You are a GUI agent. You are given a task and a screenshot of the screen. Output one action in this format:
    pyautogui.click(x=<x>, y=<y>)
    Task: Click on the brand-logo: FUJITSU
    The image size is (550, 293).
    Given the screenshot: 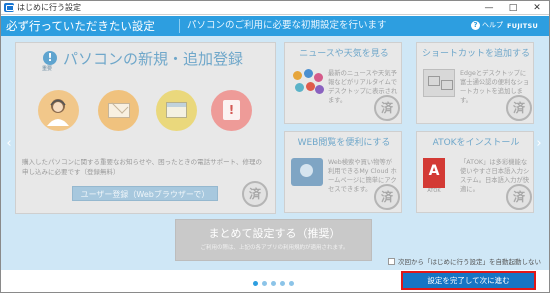 What is the action you would take?
    pyautogui.click(x=523, y=26)
    